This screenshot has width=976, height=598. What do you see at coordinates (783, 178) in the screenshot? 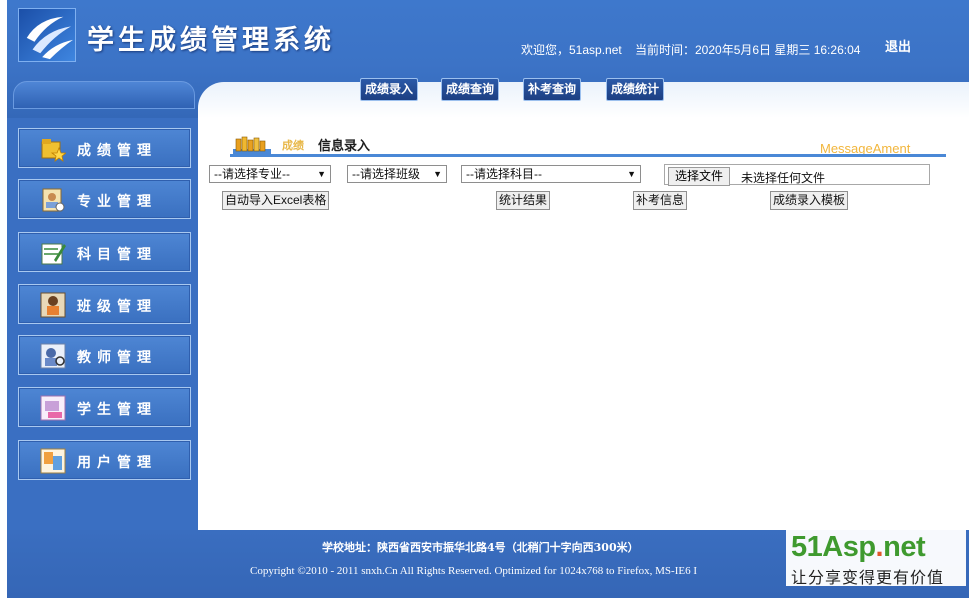
I see `file-status: 未选择任何文件` at bounding box center [783, 178].